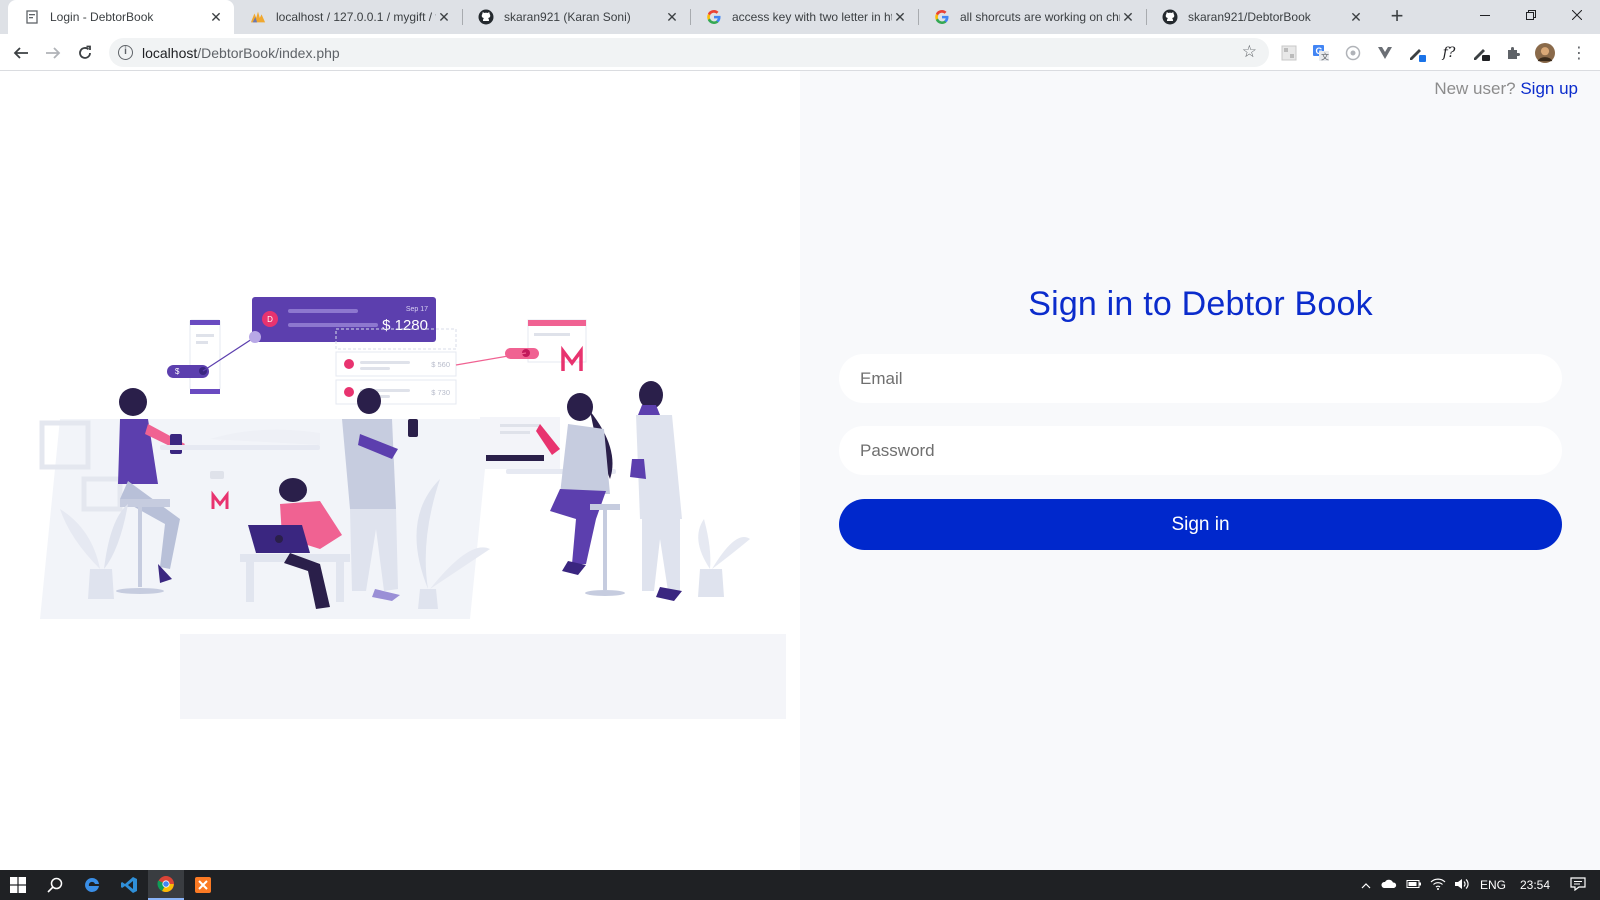 The width and height of the screenshot is (1600, 900). What do you see at coordinates (1325, 57) in the screenshot?
I see `svg-text: 文` at bounding box center [1325, 57].